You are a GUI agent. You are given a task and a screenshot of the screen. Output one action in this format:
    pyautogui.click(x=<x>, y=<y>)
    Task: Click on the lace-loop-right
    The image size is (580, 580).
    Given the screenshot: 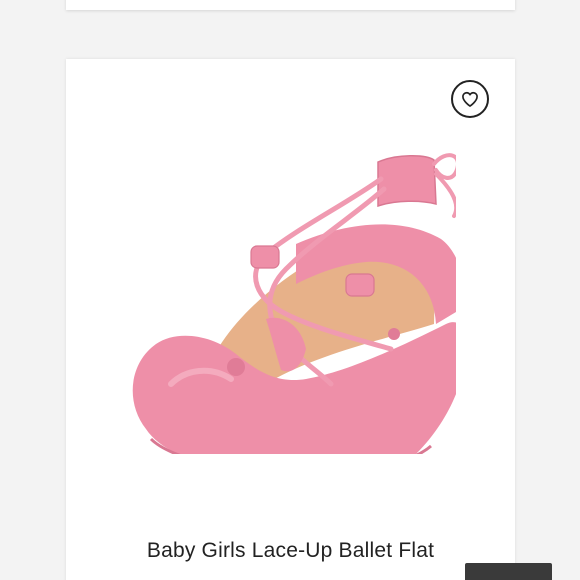 What is the action you would take?
    pyautogui.click(x=360, y=285)
    